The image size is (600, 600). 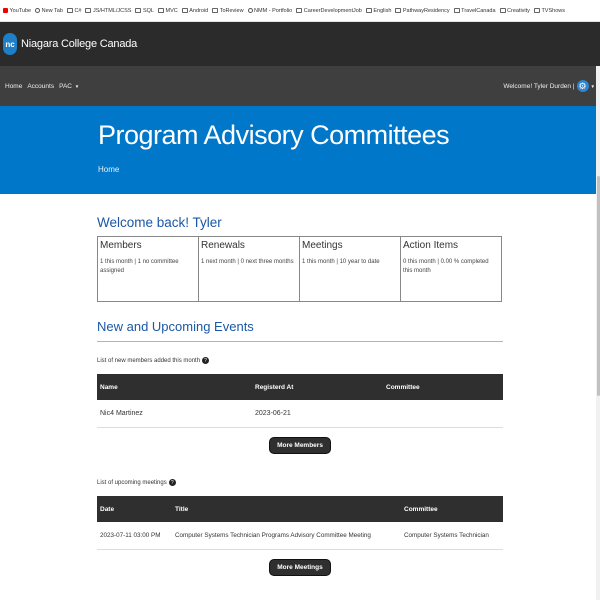 I want to click on col-name: Name, so click(x=174, y=387).